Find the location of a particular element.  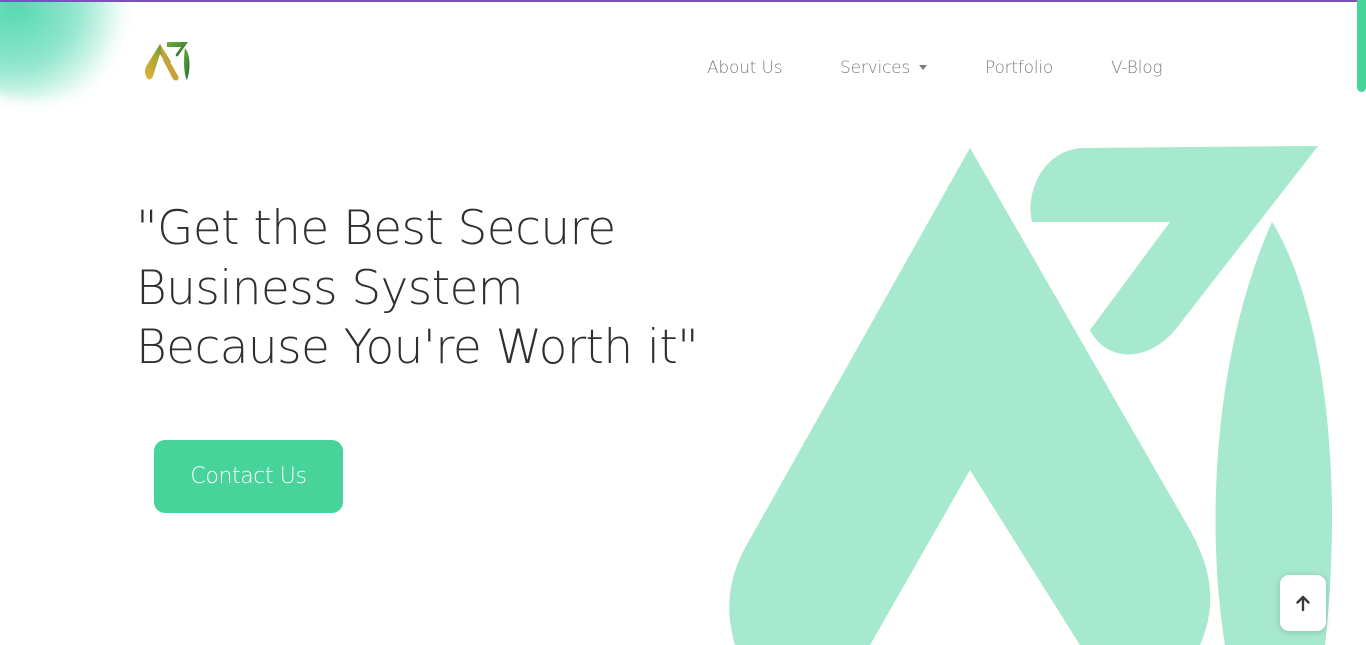

scrollbar-track is located at coordinates (1360, 322).